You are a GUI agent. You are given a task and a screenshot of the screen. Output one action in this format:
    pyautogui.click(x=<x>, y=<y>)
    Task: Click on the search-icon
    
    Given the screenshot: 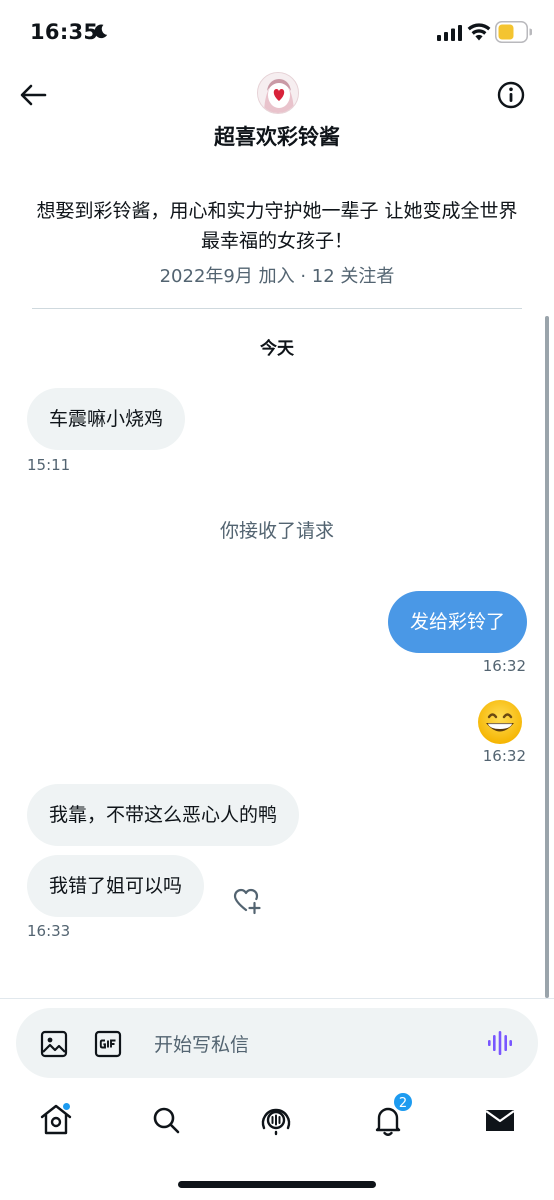 What is the action you would take?
    pyautogui.click(x=166, y=1120)
    